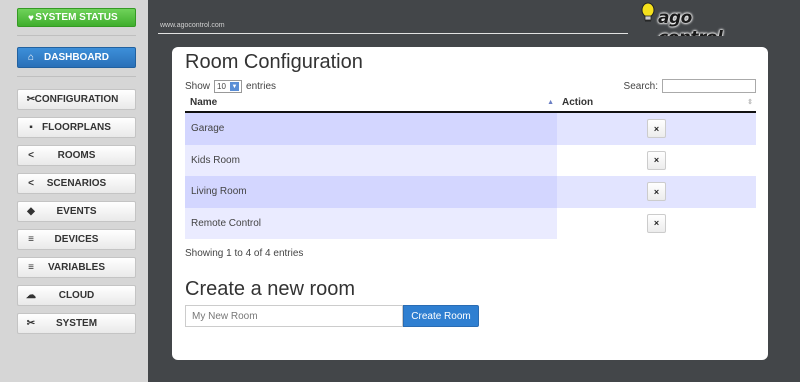 Image resolution: width=800 pixels, height=382 pixels. I want to click on sidebar-item-floorplans: ▪ FLOORPLANS, so click(76, 127).